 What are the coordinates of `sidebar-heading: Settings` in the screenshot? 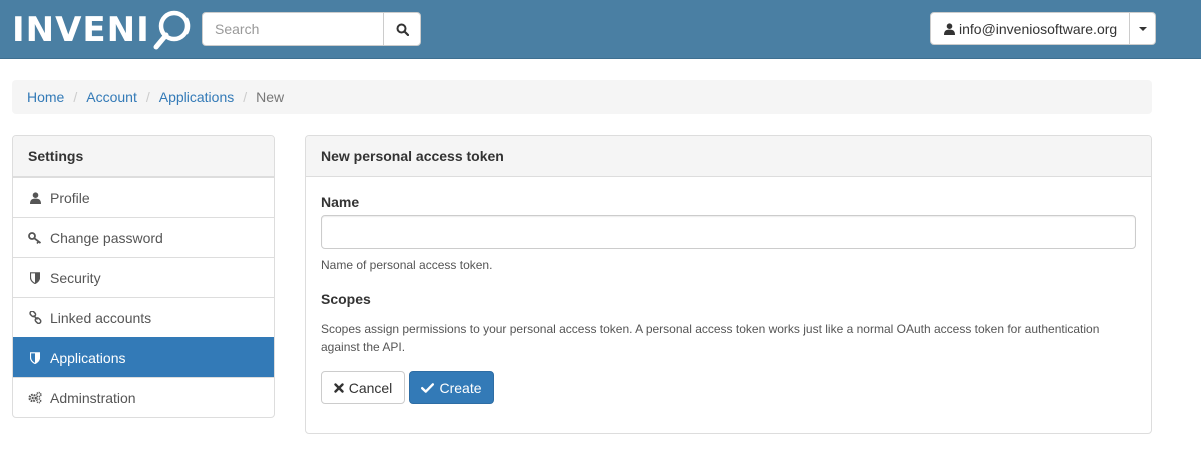 It's located at (143, 156).